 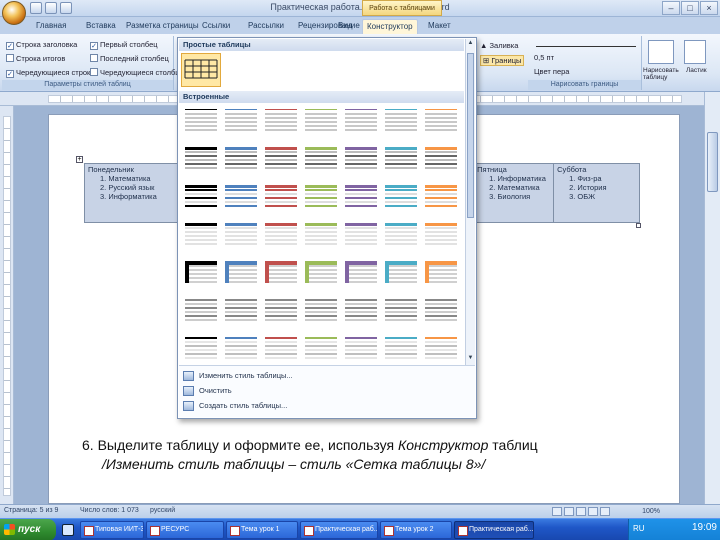 I want to click on taskbar-item: Тема урок 1, so click(x=262, y=530).